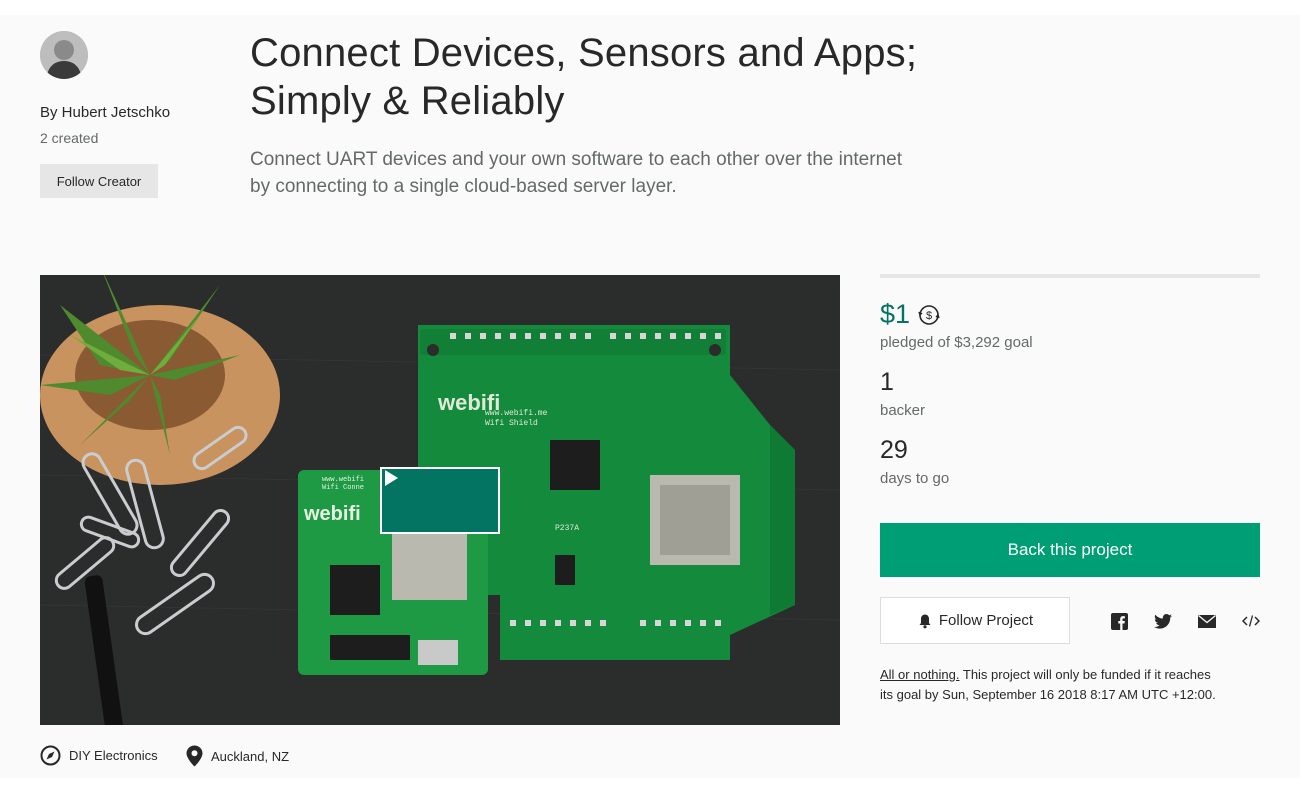 The width and height of the screenshot is (1300, 793). Describe the element at coordinates (343, 480) in the screenshot. I see `small-board-url: www.webifi` at that location.